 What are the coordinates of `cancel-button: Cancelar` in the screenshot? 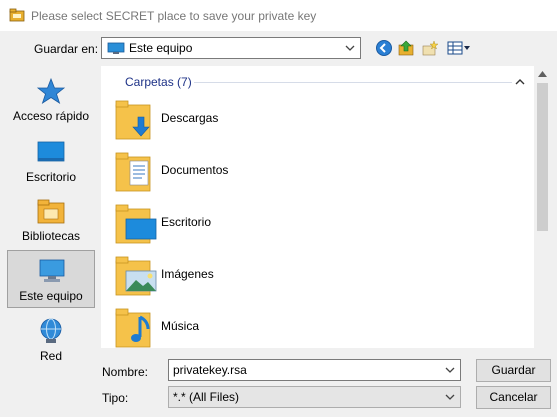 It's located at (513, 397).